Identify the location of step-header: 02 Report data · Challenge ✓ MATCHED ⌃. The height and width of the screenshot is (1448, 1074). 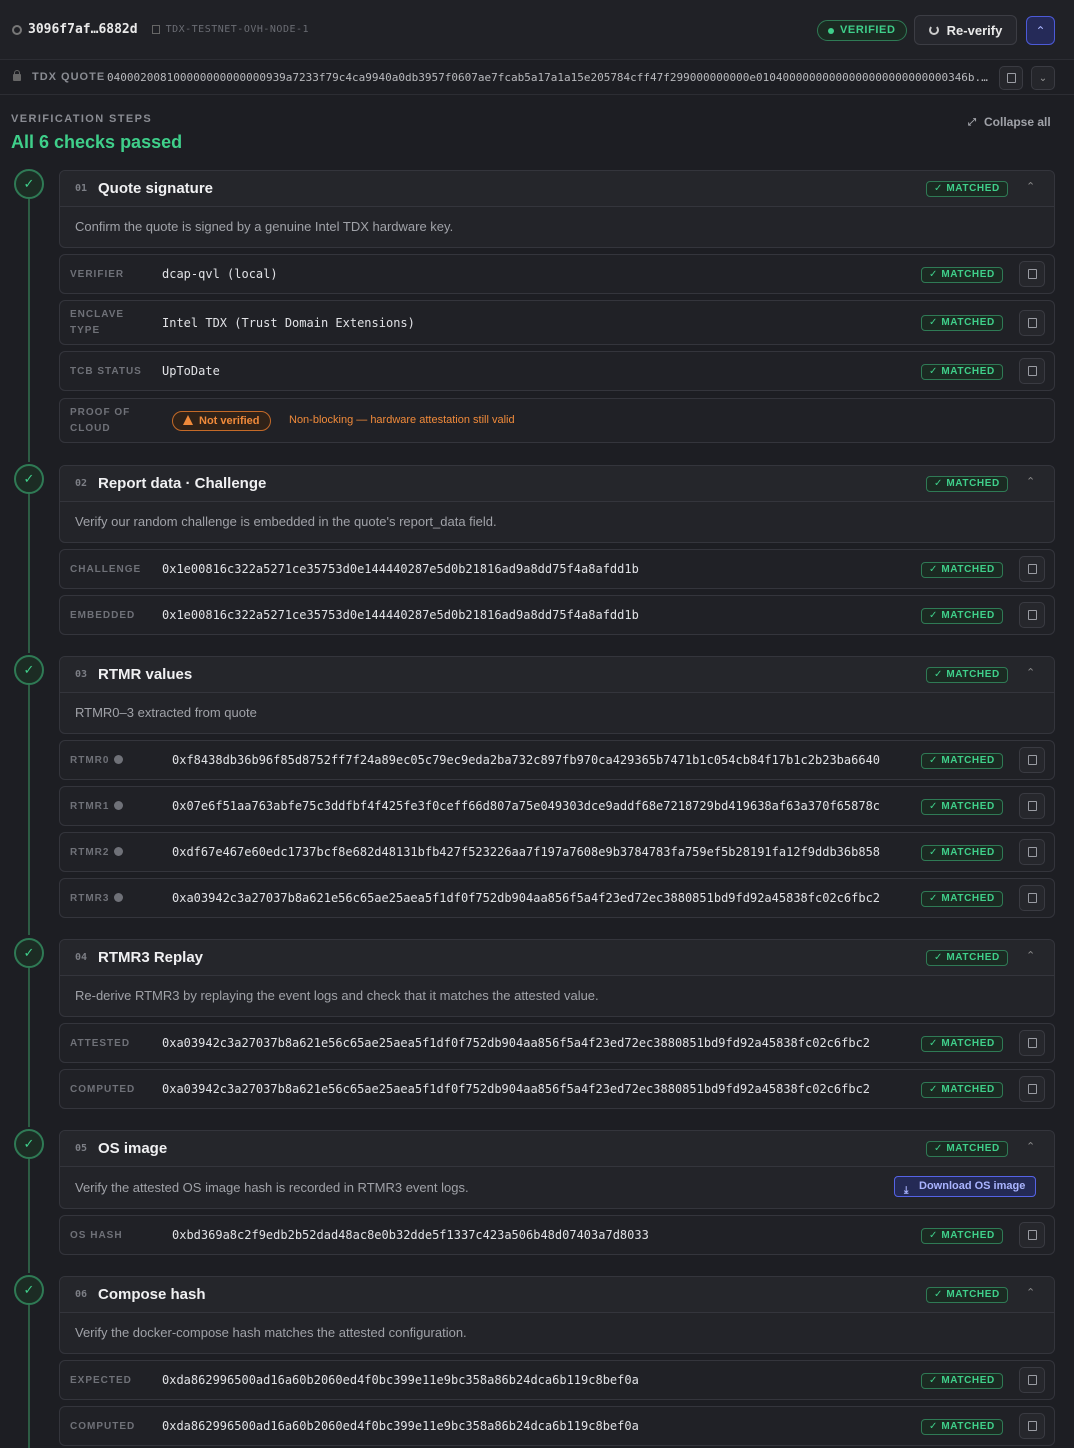
(557, 484).